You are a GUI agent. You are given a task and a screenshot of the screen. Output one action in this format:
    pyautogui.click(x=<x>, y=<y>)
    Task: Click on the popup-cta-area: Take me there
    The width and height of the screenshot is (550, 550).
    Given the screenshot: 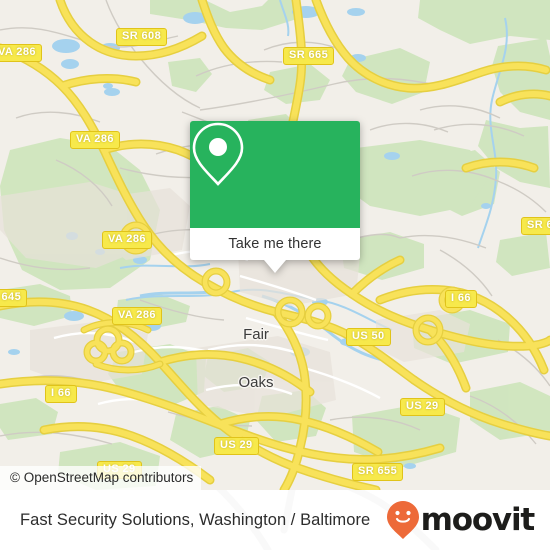 What is the action you would take?
    pyautogui.click(x=275, y=244)
    